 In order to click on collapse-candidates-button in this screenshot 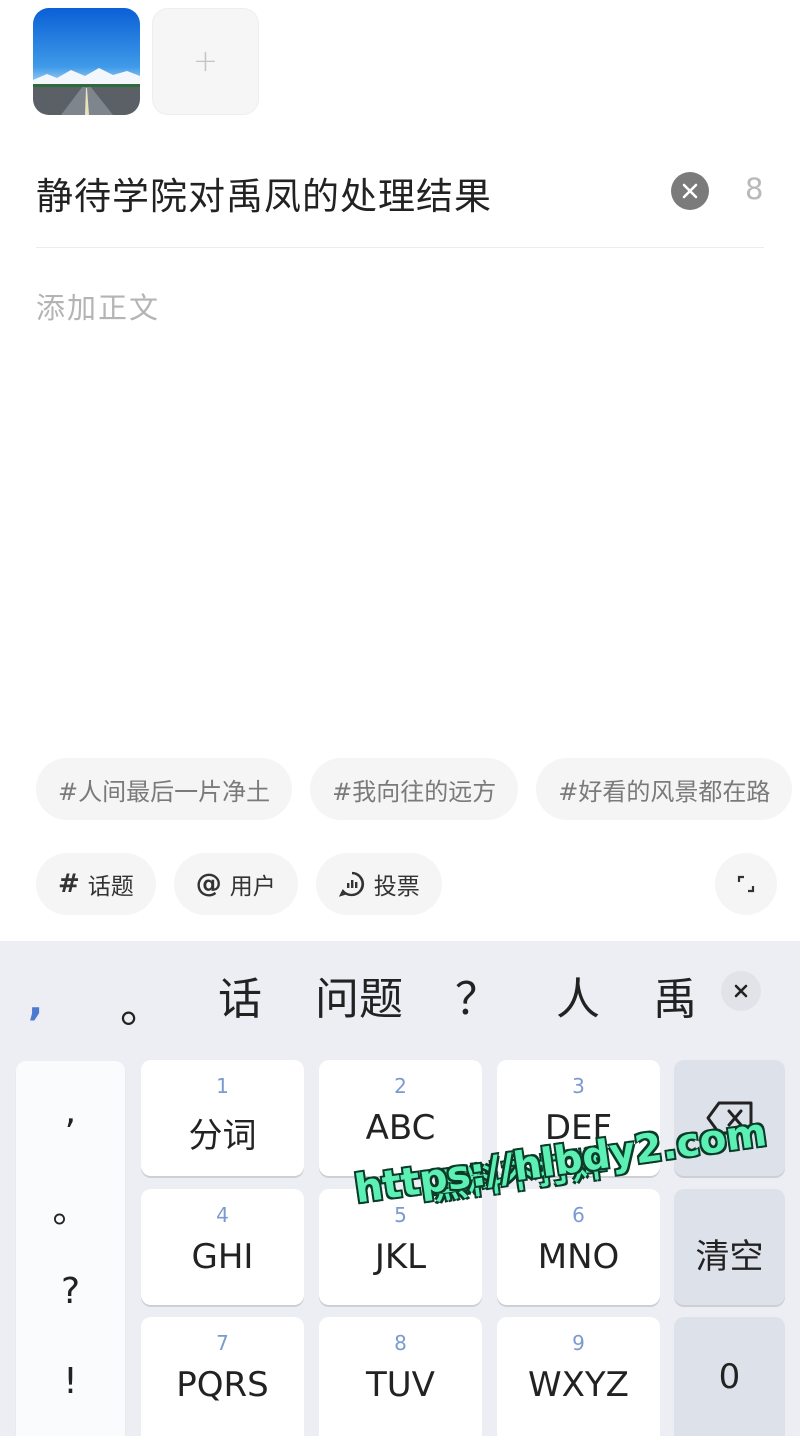, I will do `click(741, 991)`.